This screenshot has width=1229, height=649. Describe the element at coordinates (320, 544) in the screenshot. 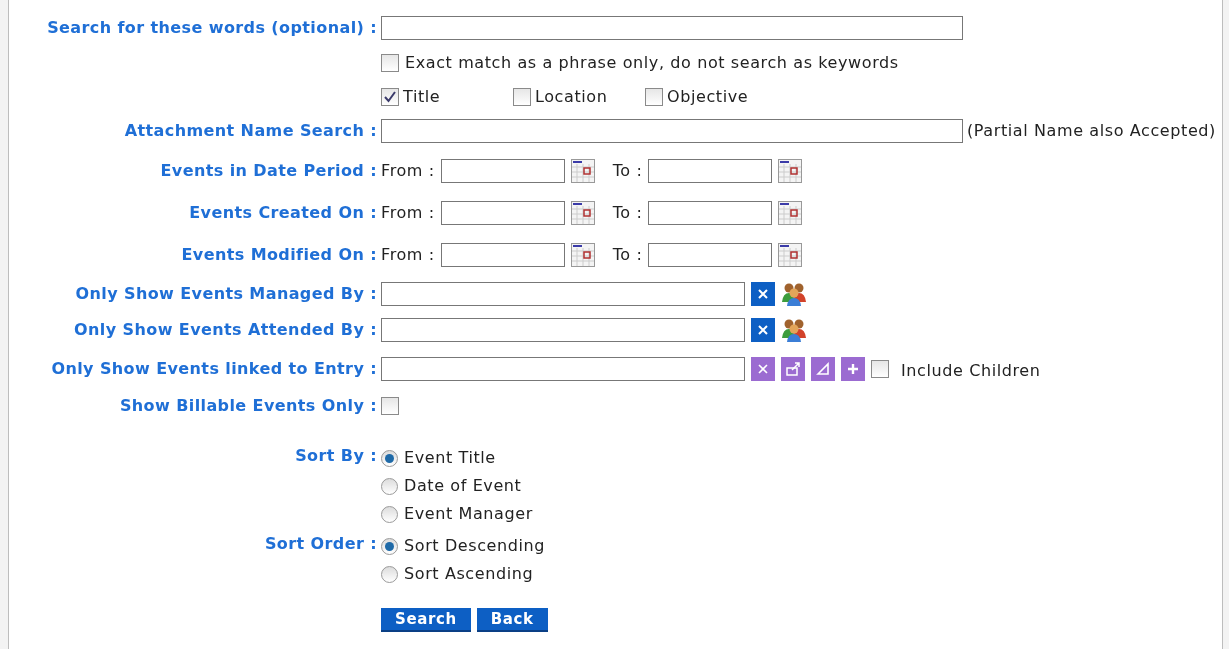

I see `field-label: Sort Order :` at that location.